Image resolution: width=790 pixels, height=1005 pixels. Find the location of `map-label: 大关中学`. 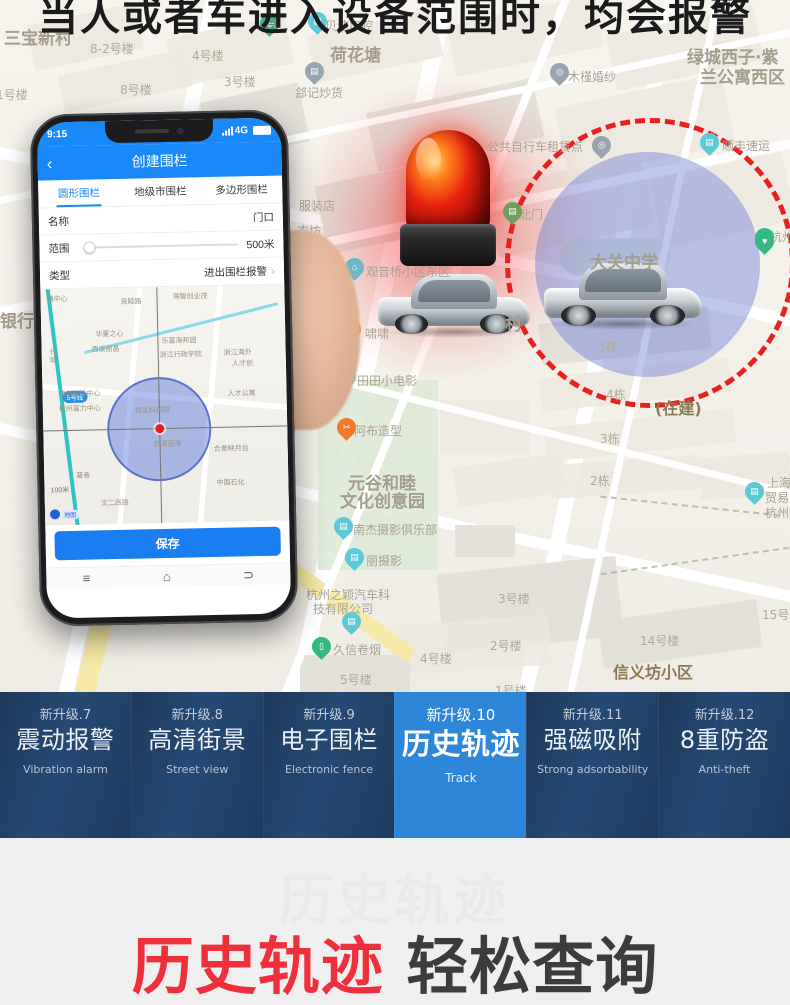

map-label: 大关中学 is located at coordinates (624, 263).